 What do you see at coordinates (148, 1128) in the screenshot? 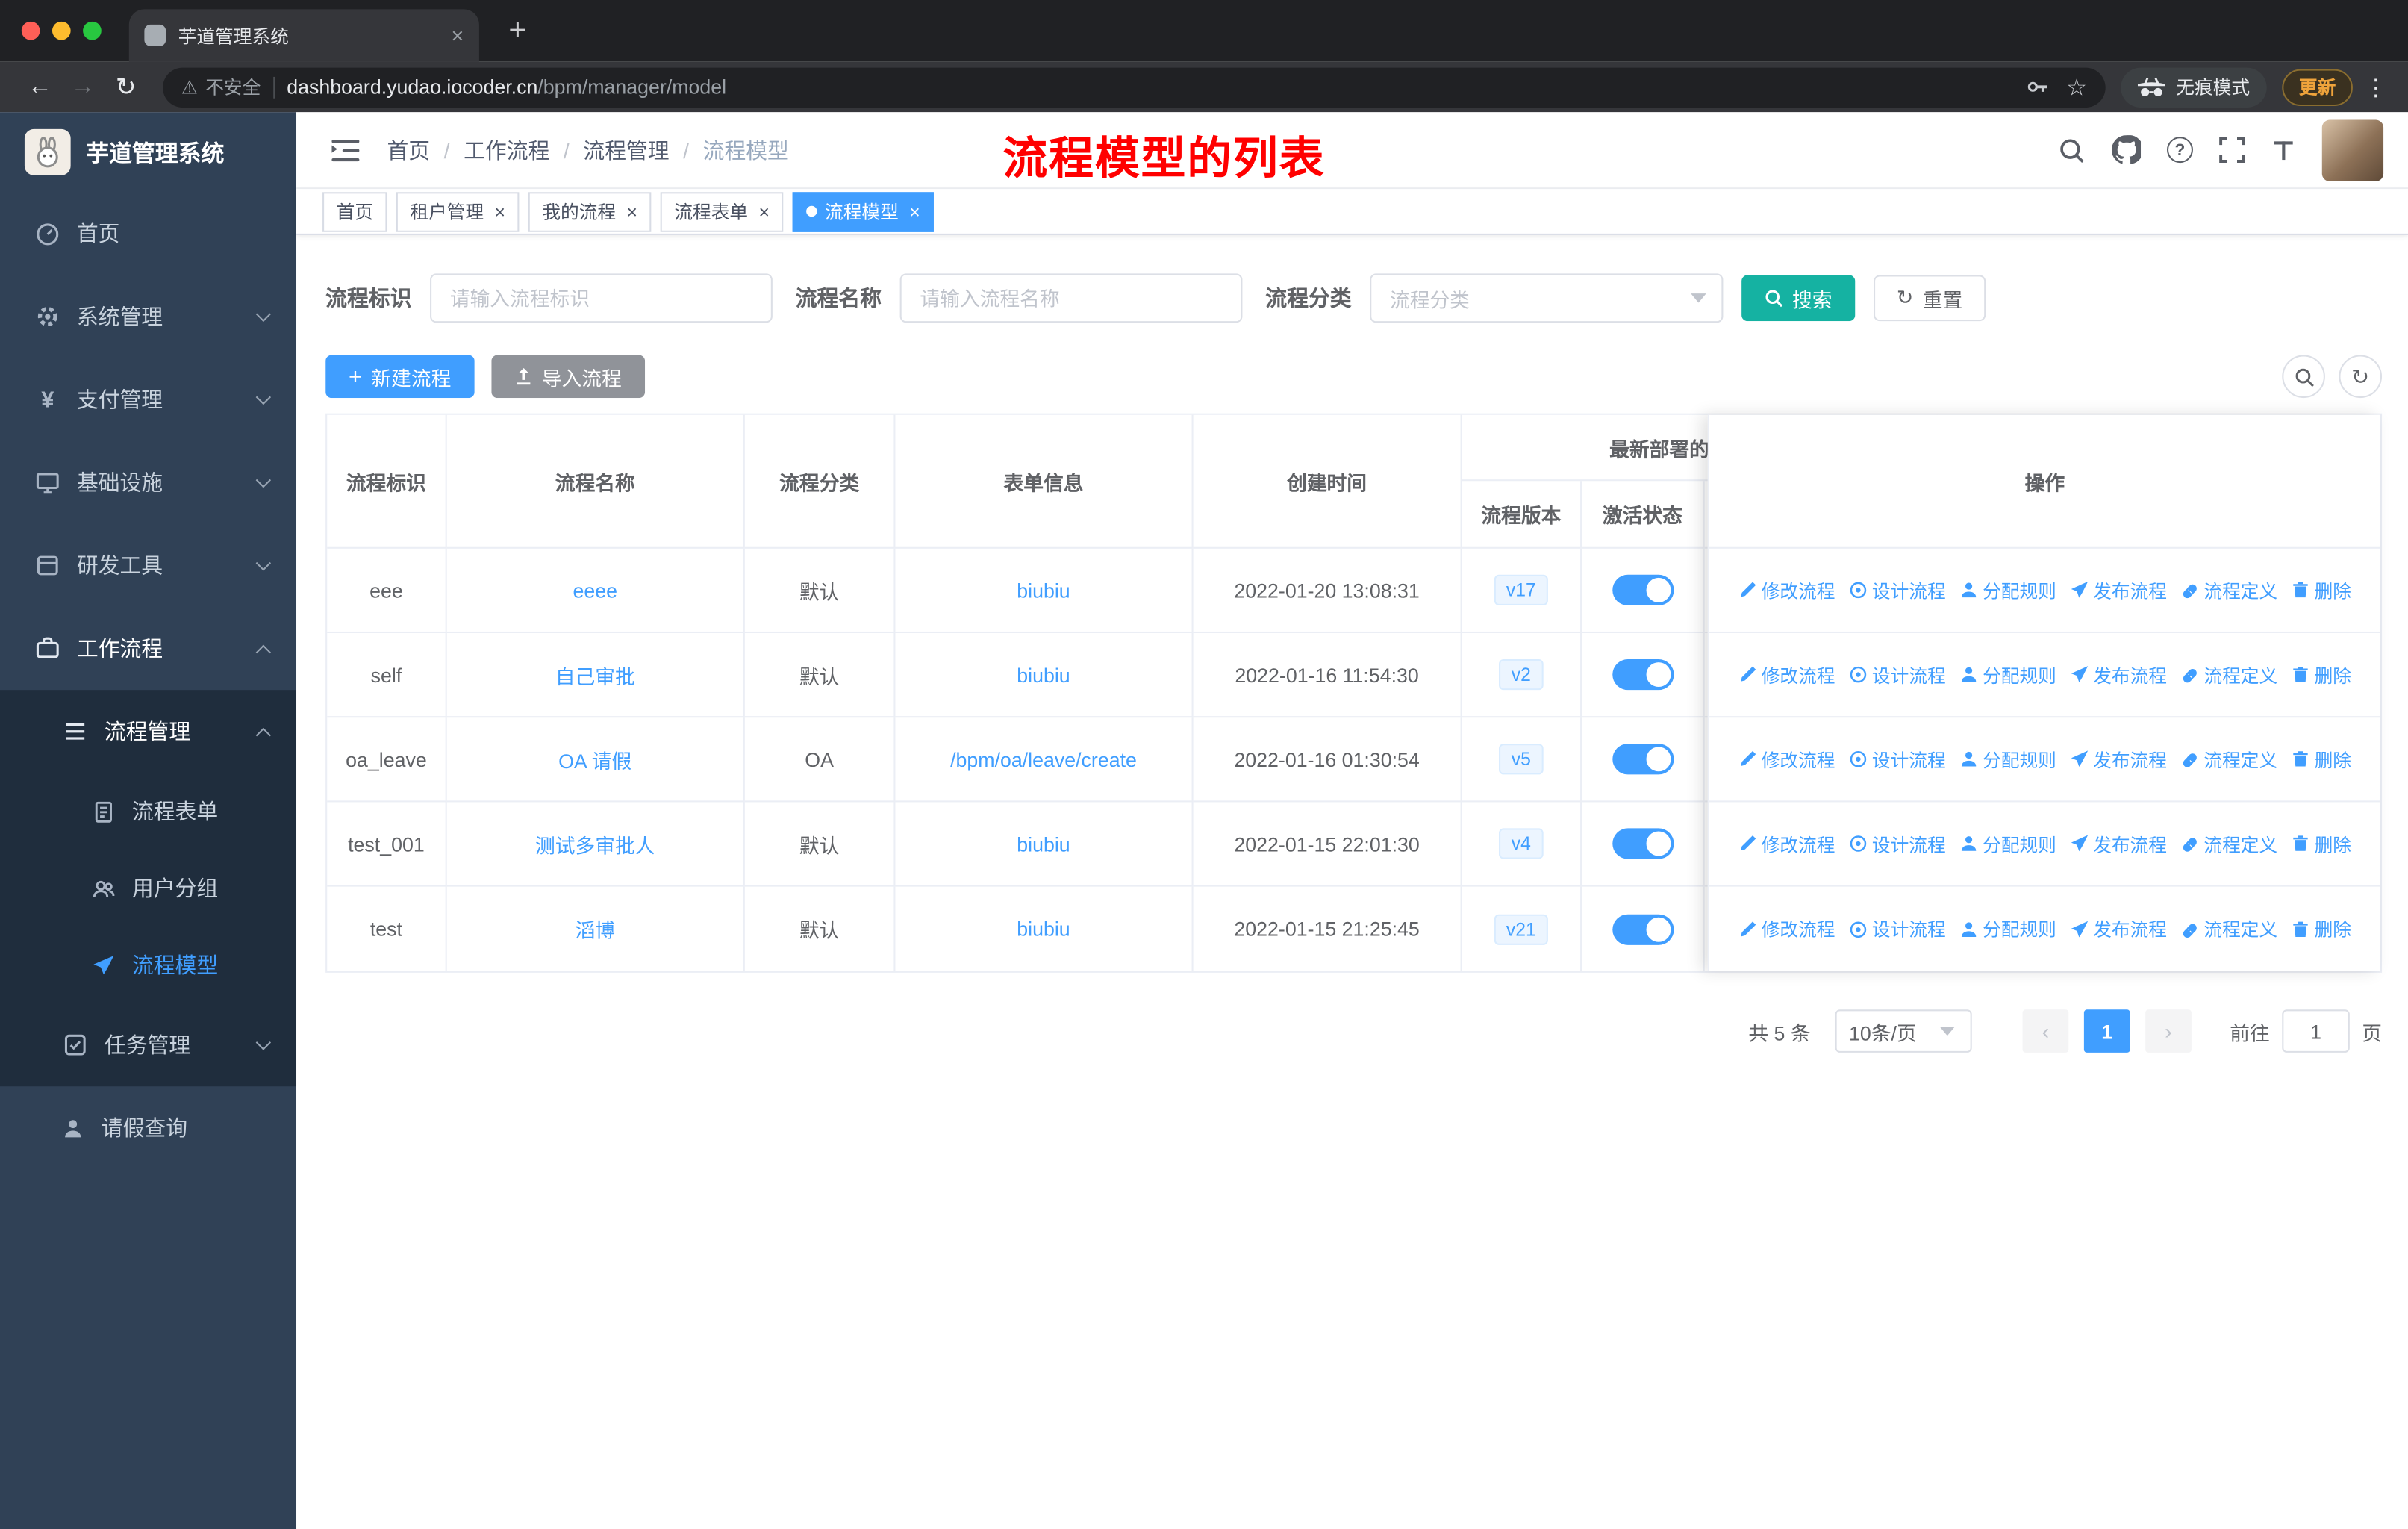
I see `sidebar-item-leave-query: 请假查询` at bounding box center [148, 1128].